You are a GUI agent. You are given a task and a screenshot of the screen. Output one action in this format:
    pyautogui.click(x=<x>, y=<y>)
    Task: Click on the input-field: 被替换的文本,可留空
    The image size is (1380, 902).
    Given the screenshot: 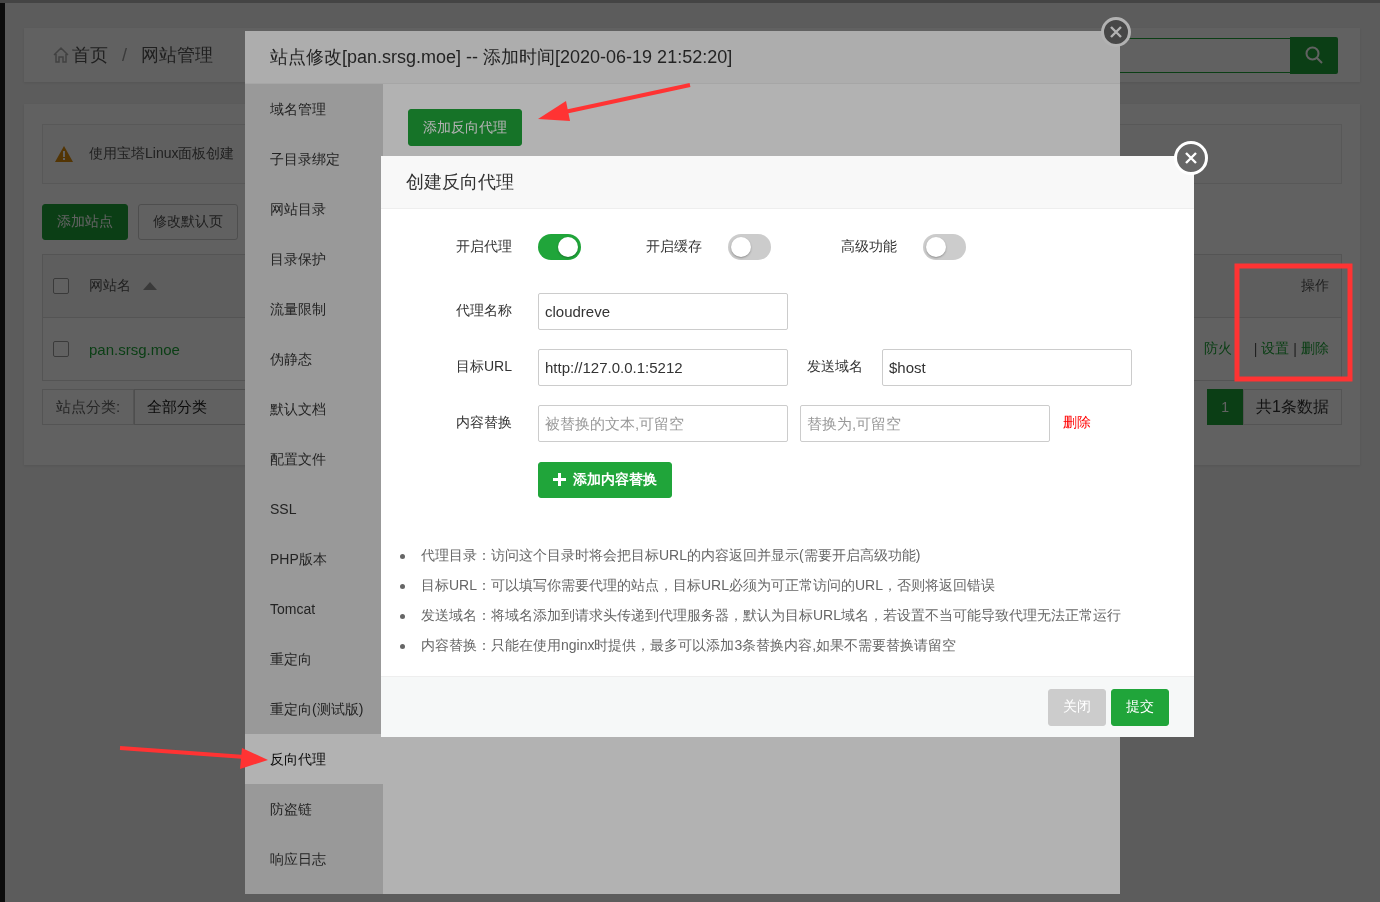 What is the action you would take?
    pyautogui.click(x=663, y=423)
    